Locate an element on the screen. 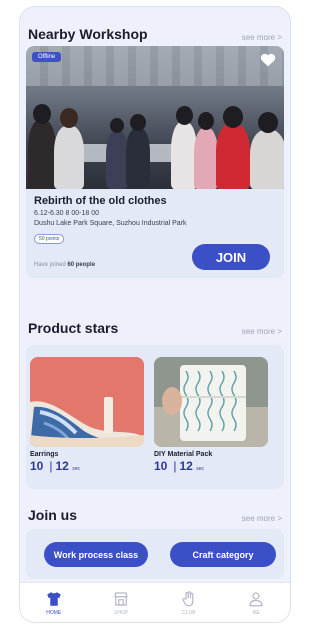  hand-icon is located at coordinates (188, 598).